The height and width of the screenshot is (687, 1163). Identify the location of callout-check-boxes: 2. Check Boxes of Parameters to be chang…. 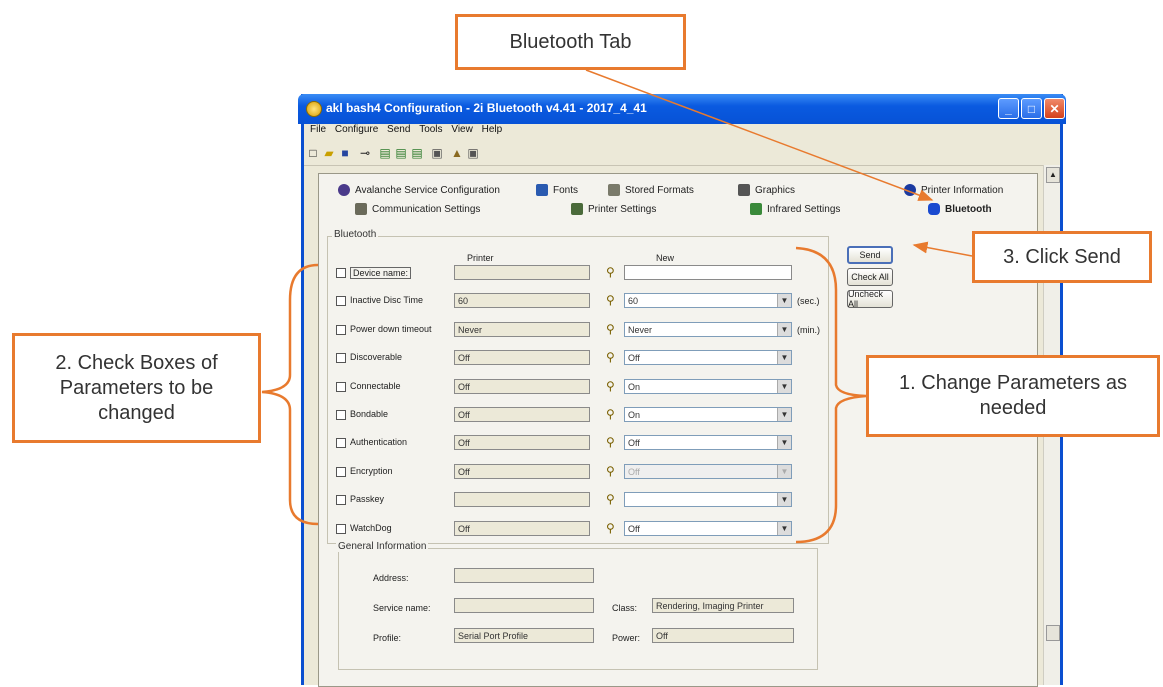
(136, 388).